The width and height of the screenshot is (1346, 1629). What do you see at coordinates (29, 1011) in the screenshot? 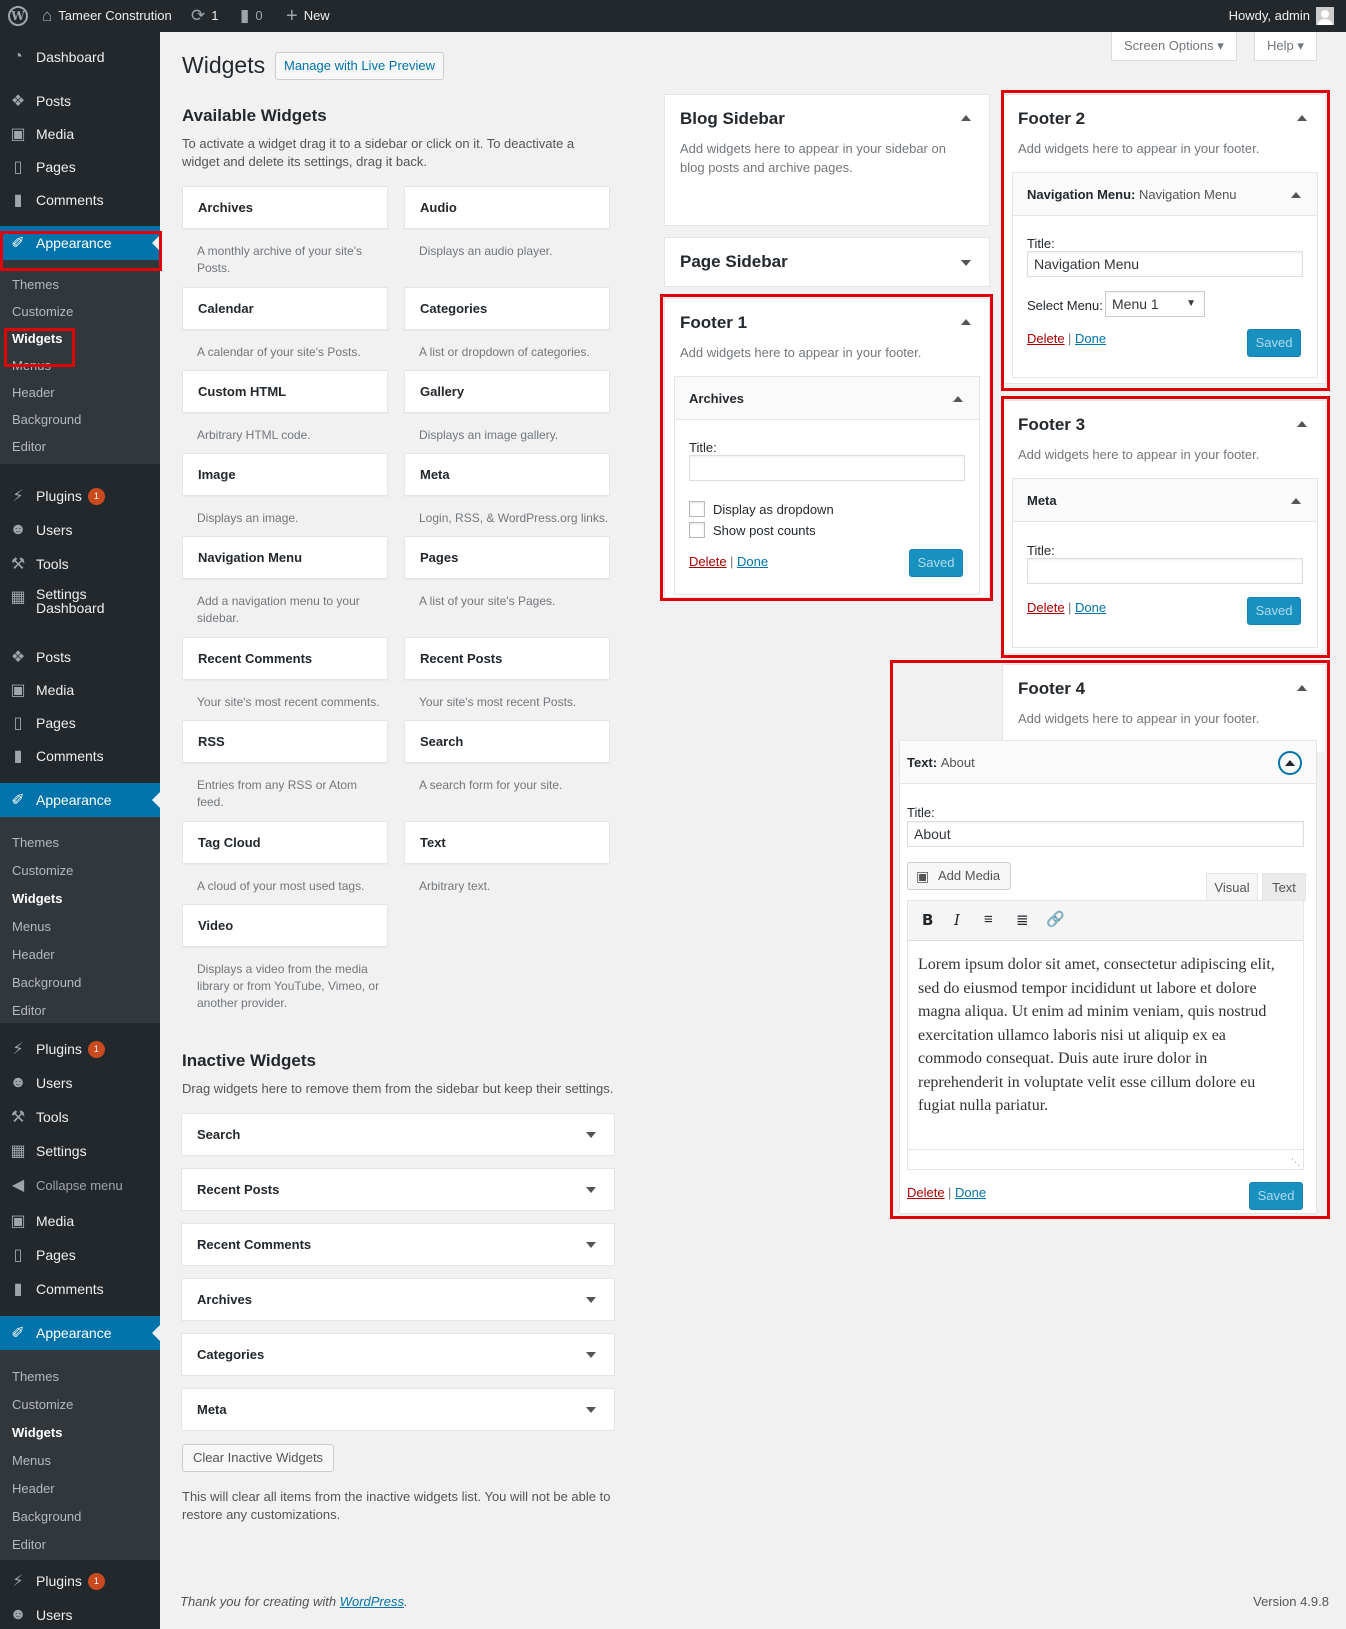
I see `submenu-editor-2: Editor` at bounding box center [29, 1011].